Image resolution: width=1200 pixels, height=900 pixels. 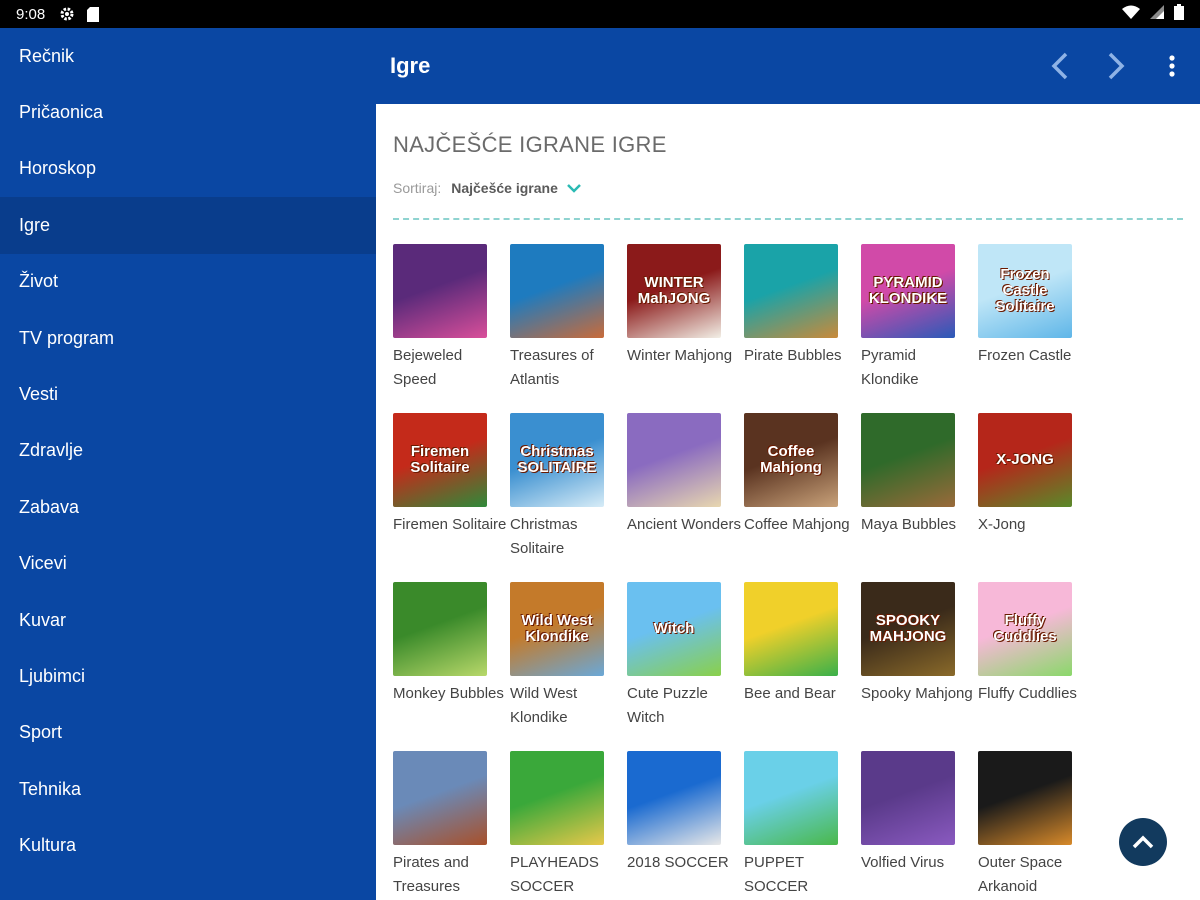 I want to click on game-tile: Pirate Bubbles, so click(x=793, y=306).